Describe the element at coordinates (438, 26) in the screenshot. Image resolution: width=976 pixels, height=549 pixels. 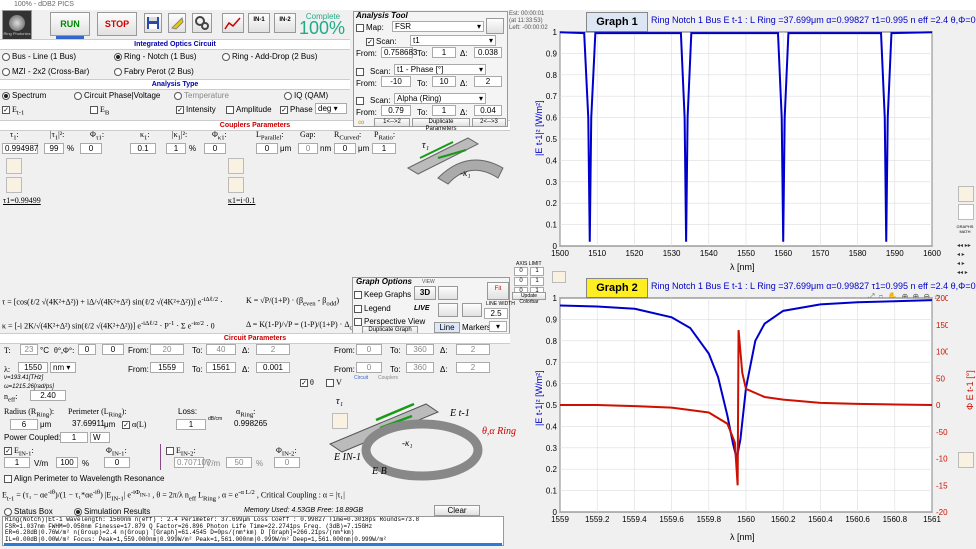
I see `map-select: FSR ▾` at that location.